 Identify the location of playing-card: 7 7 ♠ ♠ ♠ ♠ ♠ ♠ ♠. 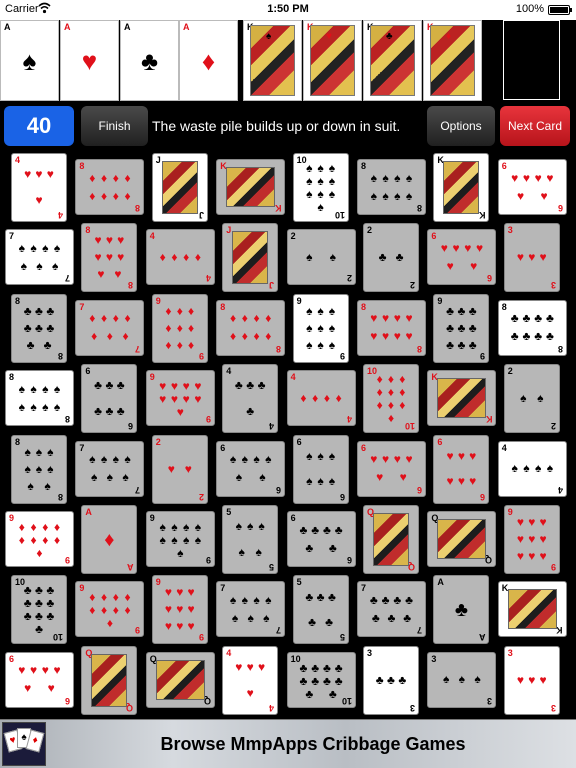
(39, 257).